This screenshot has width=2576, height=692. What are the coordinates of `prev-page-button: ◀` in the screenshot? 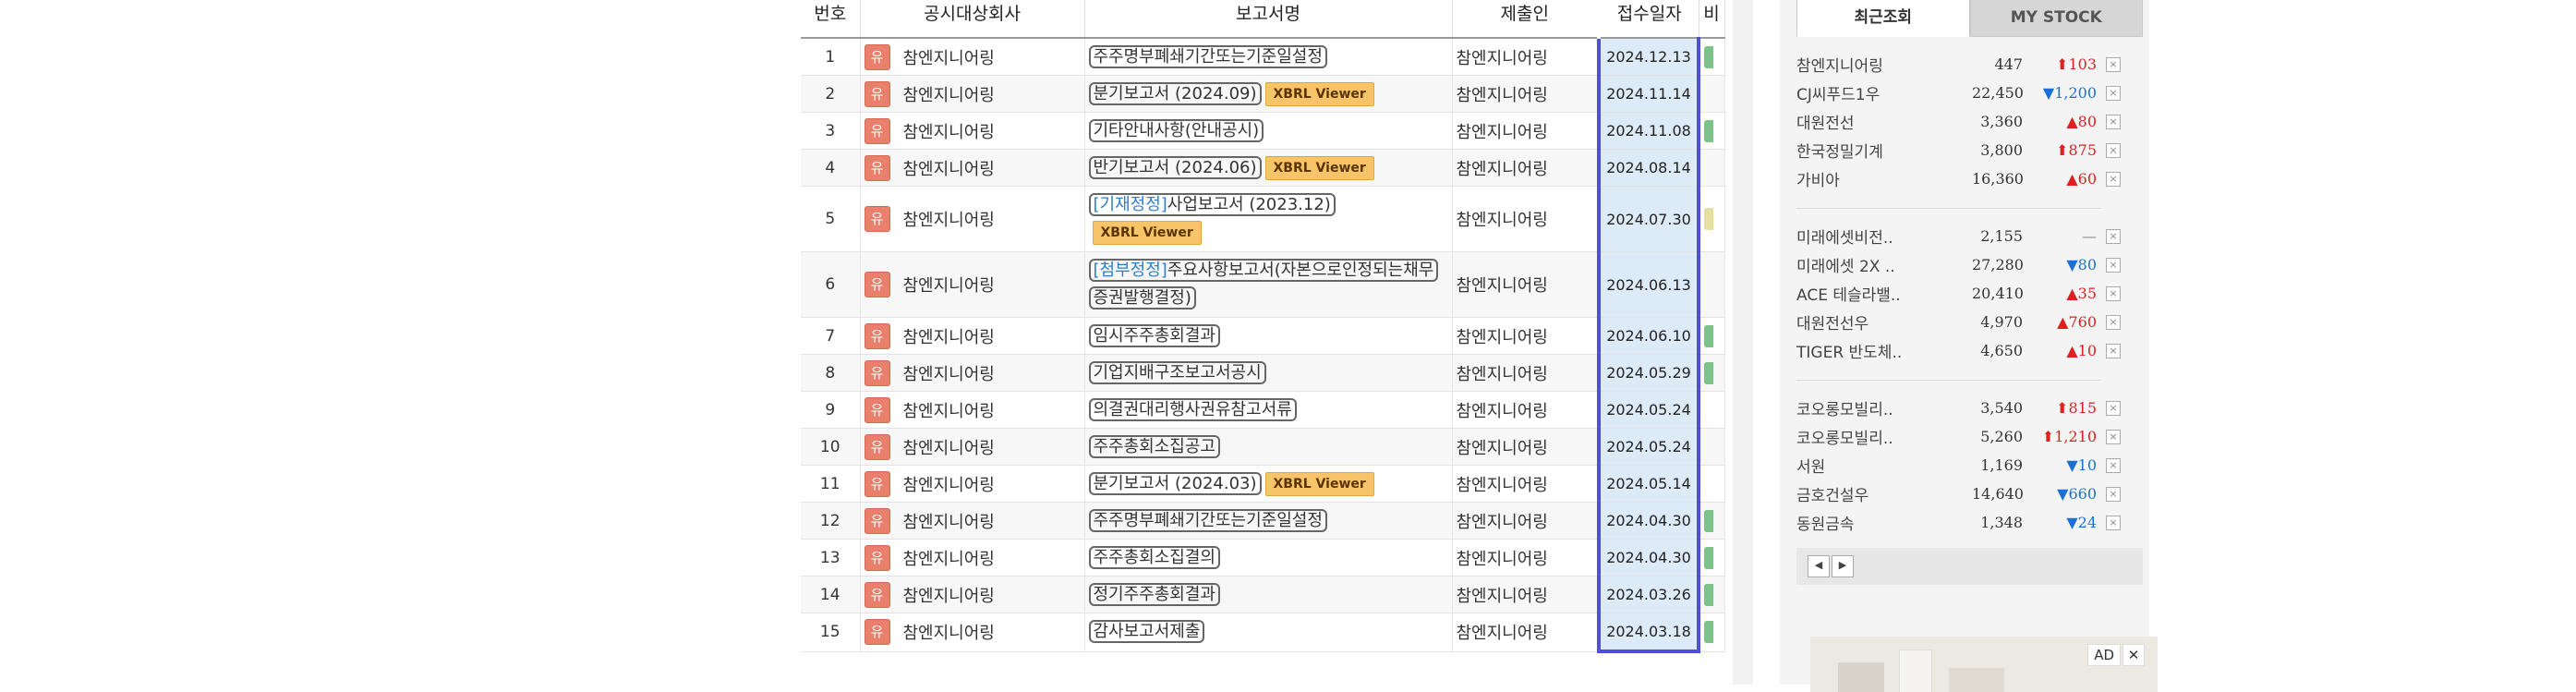 It's located at (1819, 566).